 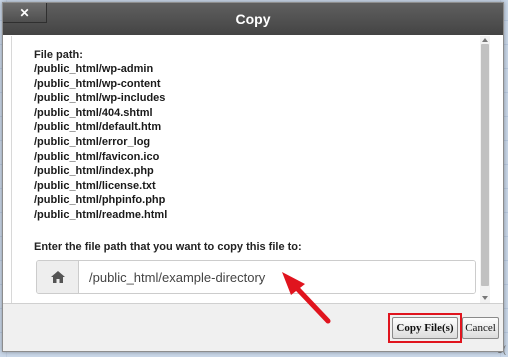 I want to click on dialog-titlebar: Copy, so click(x=253, y=19).